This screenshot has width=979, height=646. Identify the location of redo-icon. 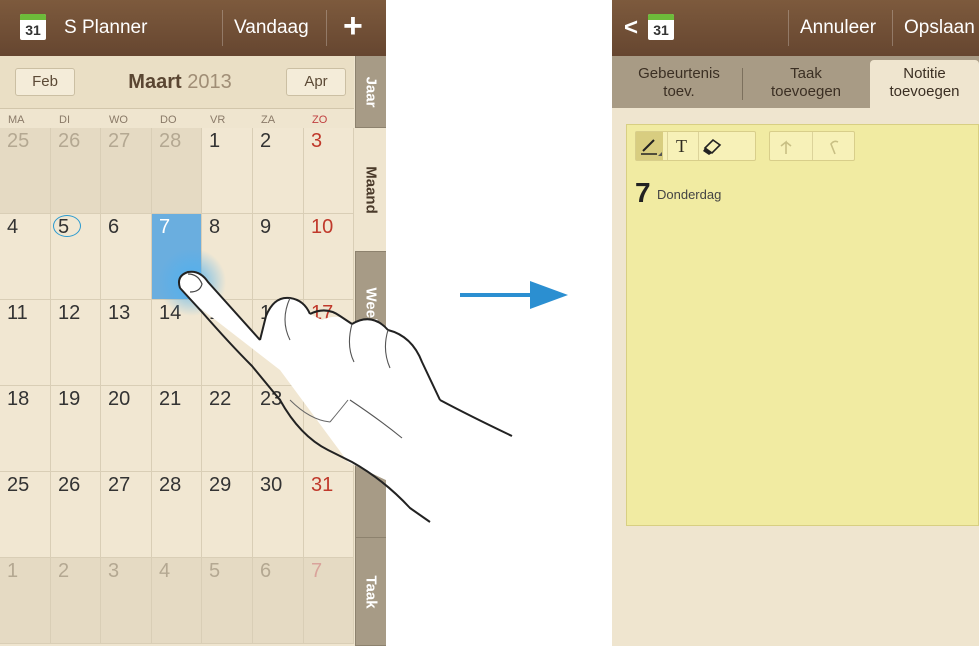
(833, 146).